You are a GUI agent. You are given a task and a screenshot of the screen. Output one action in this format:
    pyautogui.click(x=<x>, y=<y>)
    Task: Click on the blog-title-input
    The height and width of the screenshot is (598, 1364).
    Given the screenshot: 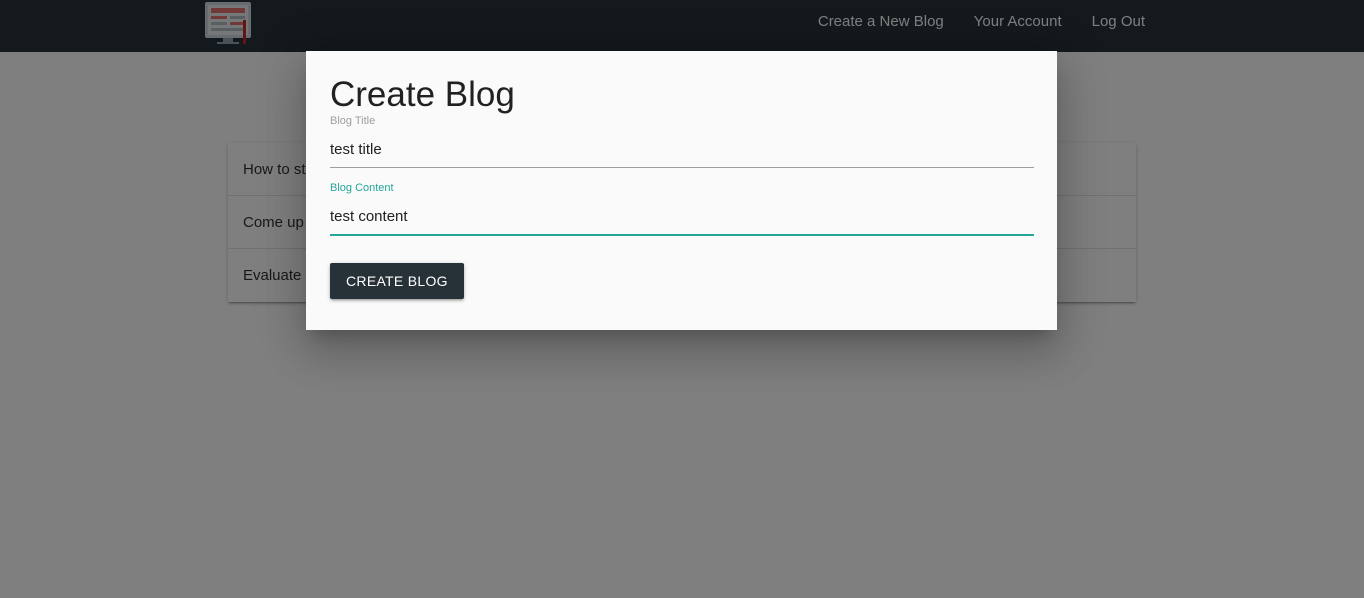 What is the action you would take?
    pyautogui.click(x=682, y=150)
    